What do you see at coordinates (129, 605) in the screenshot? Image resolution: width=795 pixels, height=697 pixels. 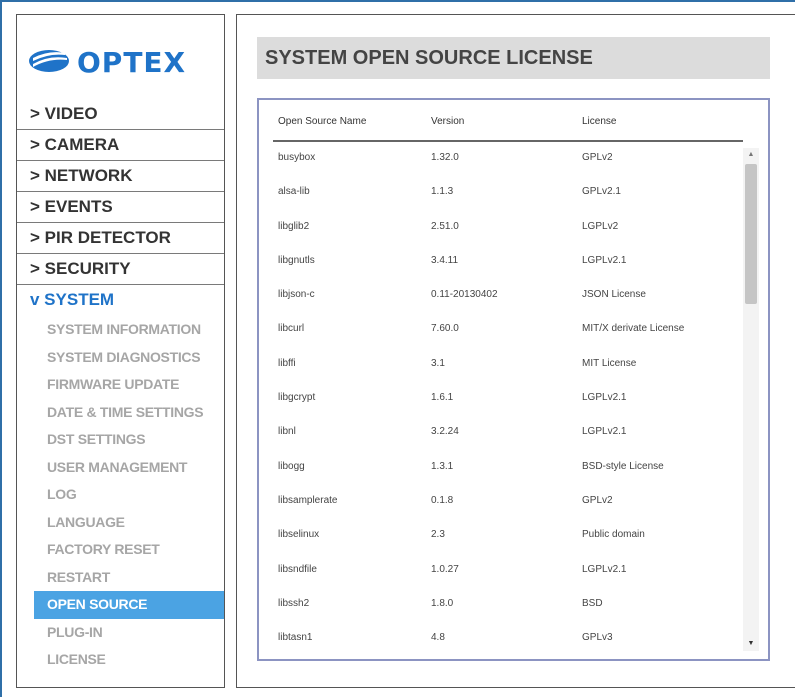 I see `submenu-open-source: OPEN SOURCE` at bounding box center [129, 605].